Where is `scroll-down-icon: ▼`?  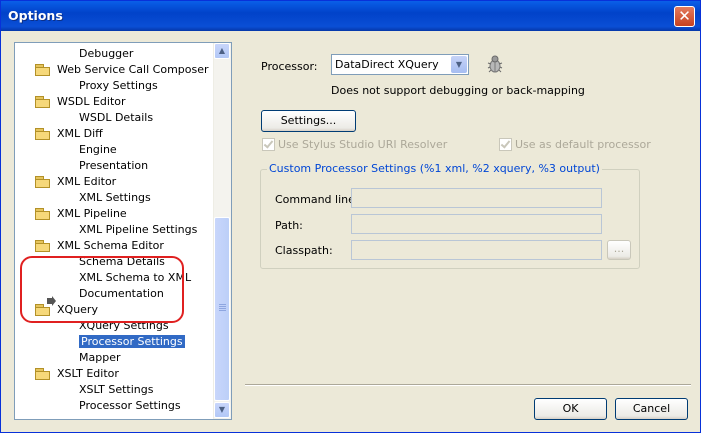 scroll-down-icon: ▼ is located at coordinates (222, 409).